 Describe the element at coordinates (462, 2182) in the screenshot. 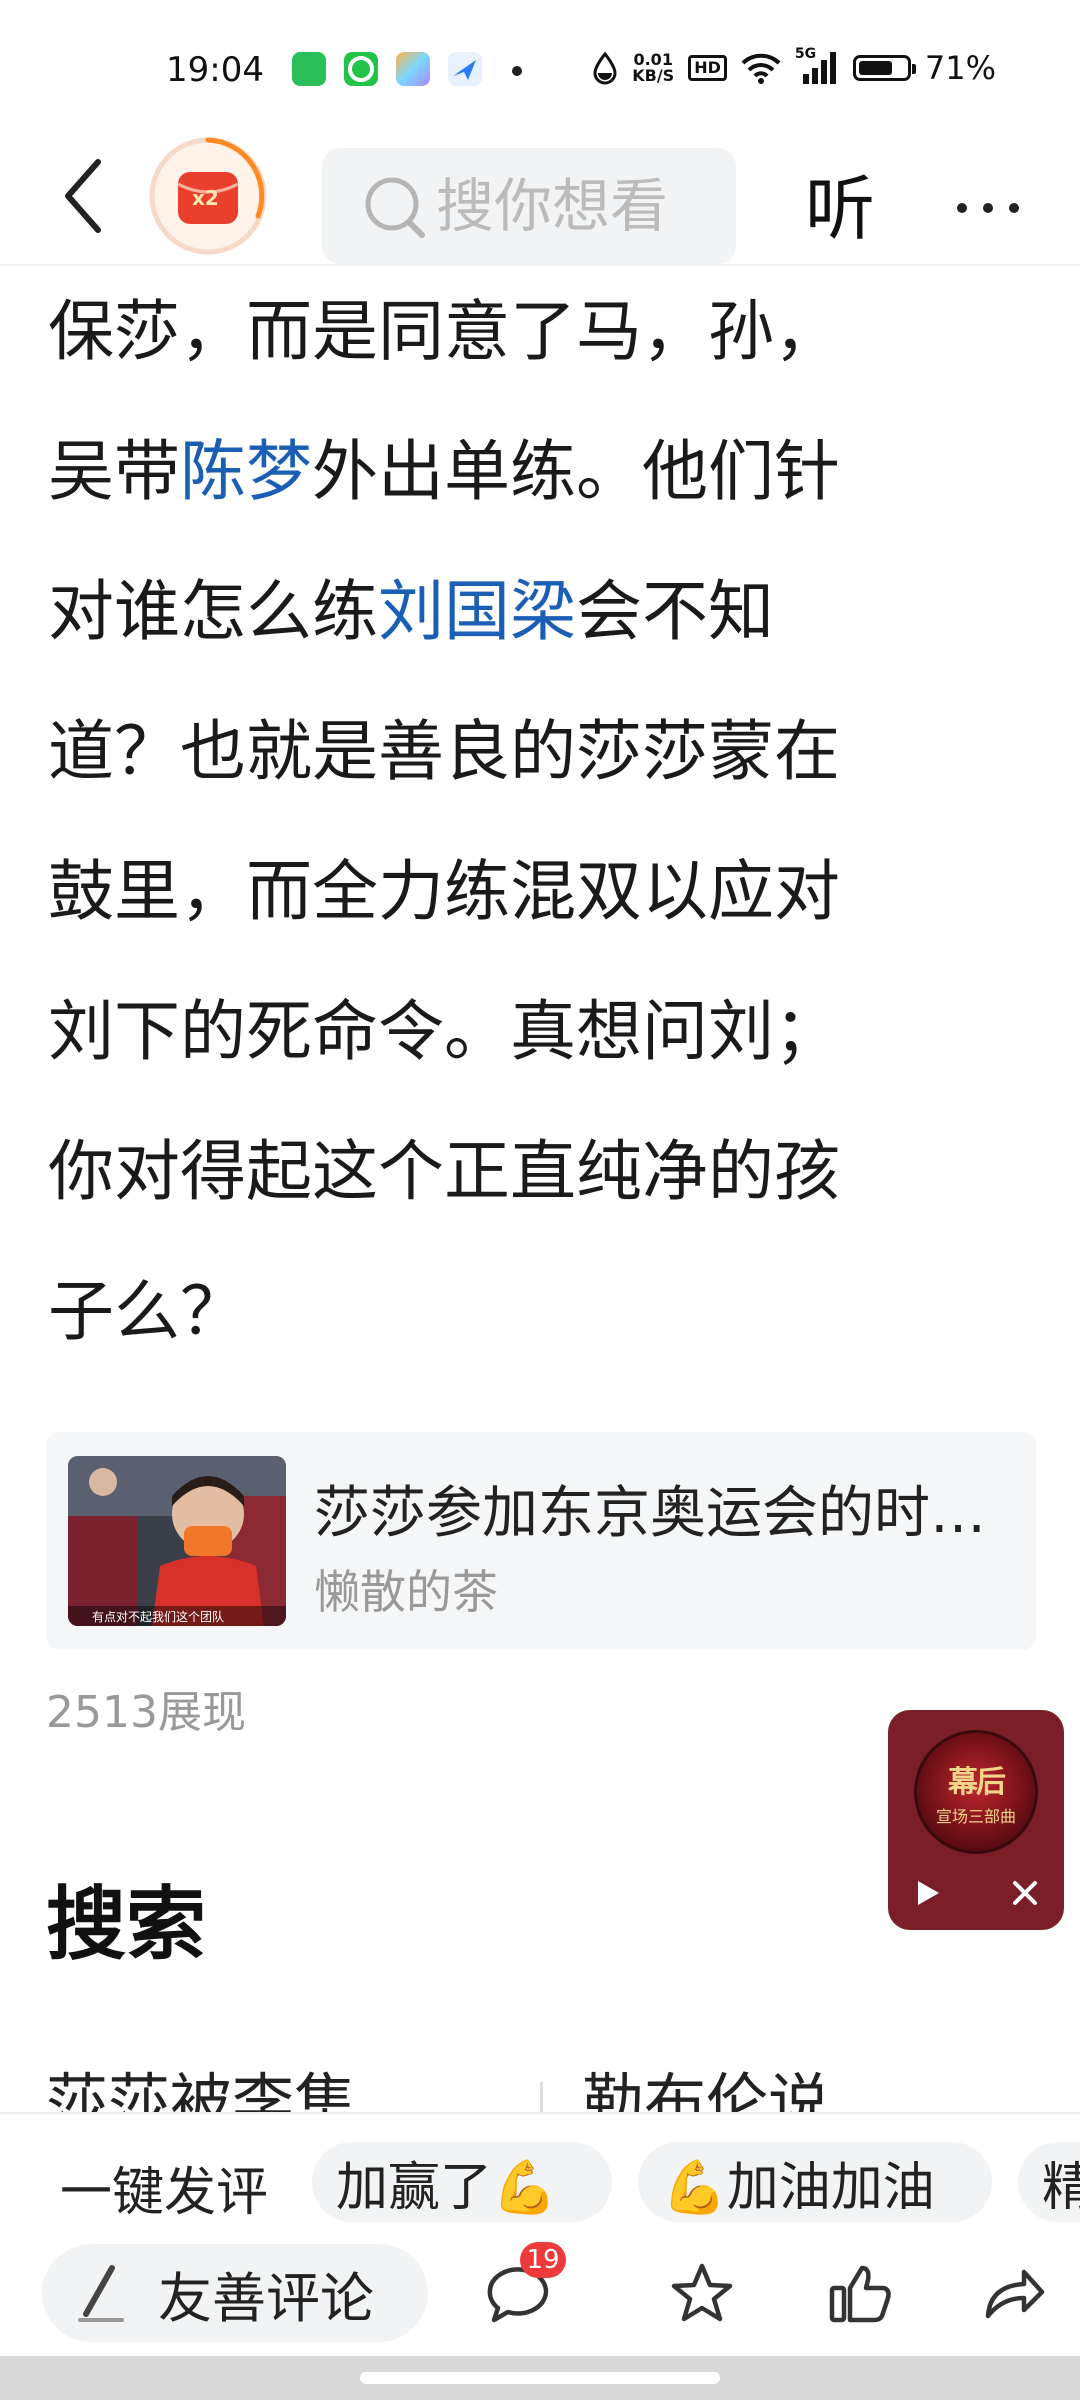

I see `quick-comment-chip: 加赢了💪` at that location.